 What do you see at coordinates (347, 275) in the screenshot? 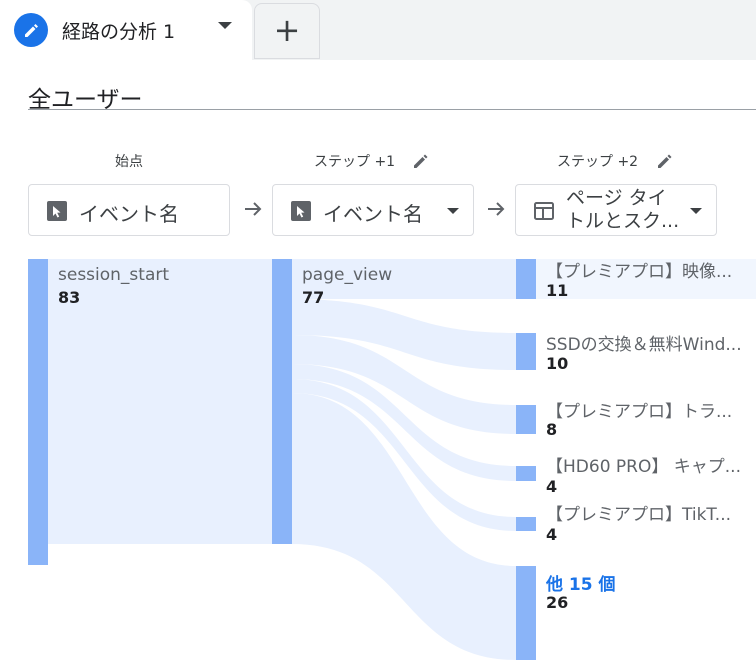
I see `step1-node-label: page_view` at bounding box center [347, 275].